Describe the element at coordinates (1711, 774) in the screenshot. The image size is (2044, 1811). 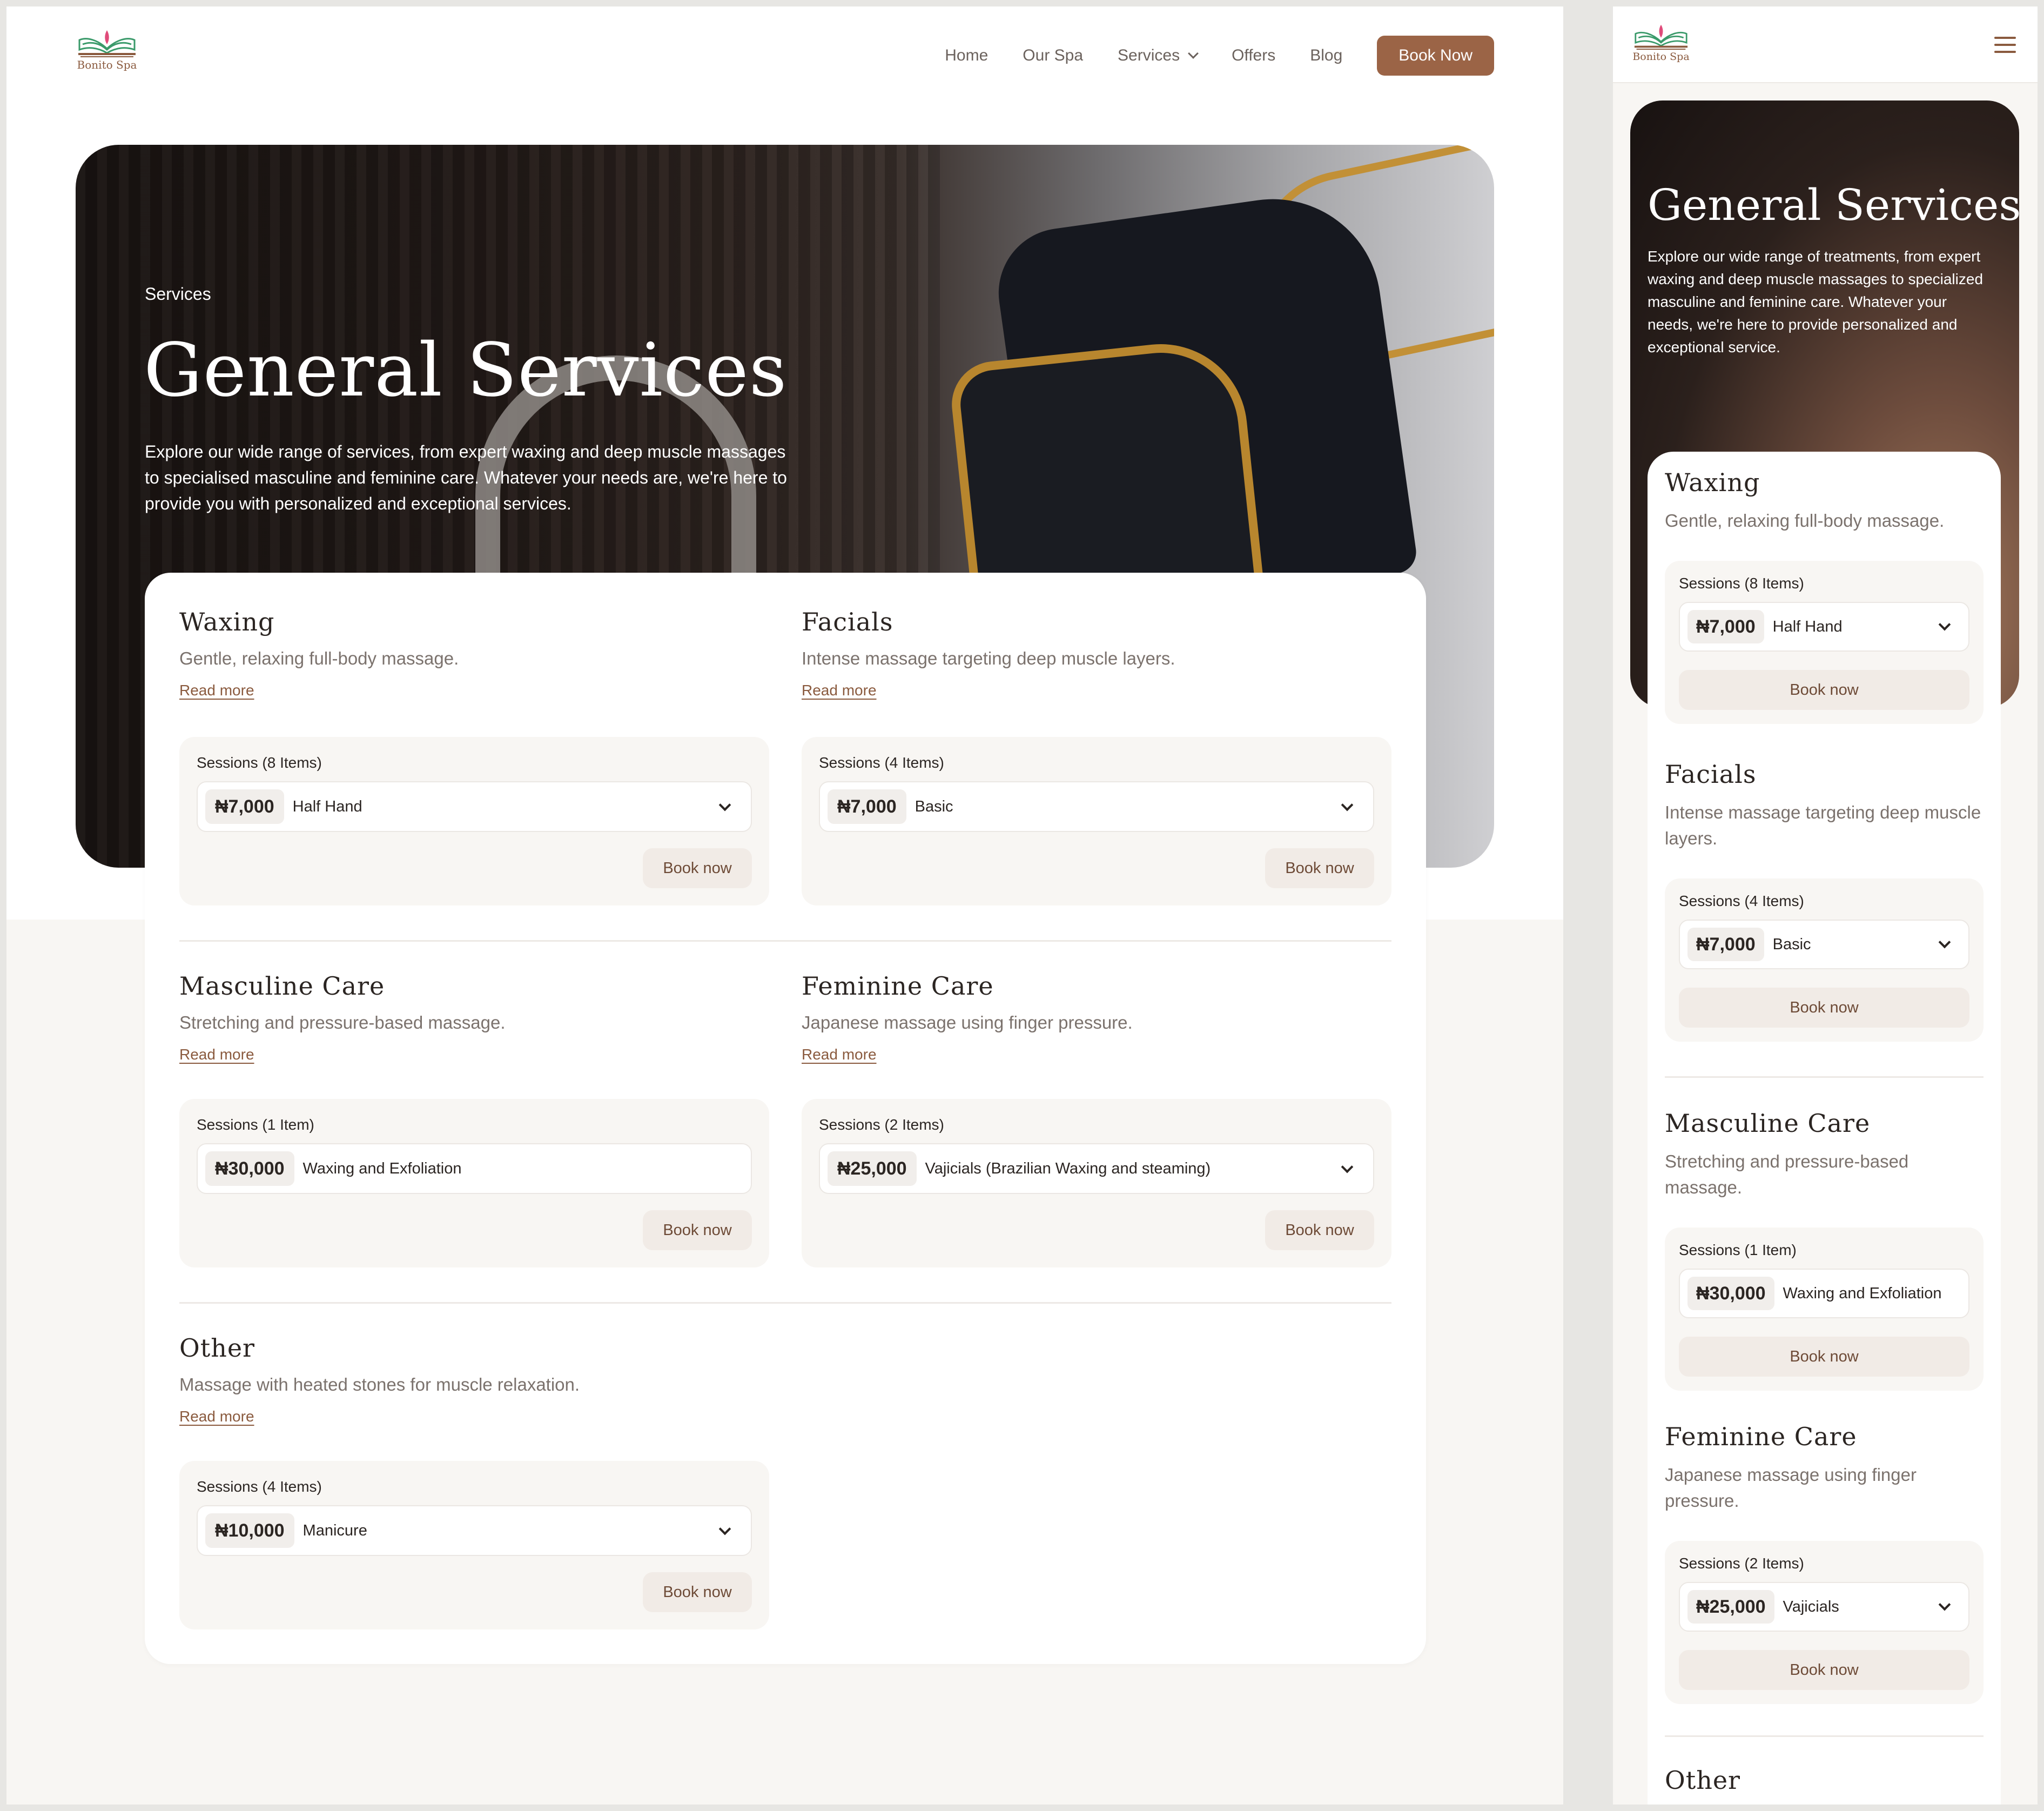
I see `service-title: Facials` at that location.